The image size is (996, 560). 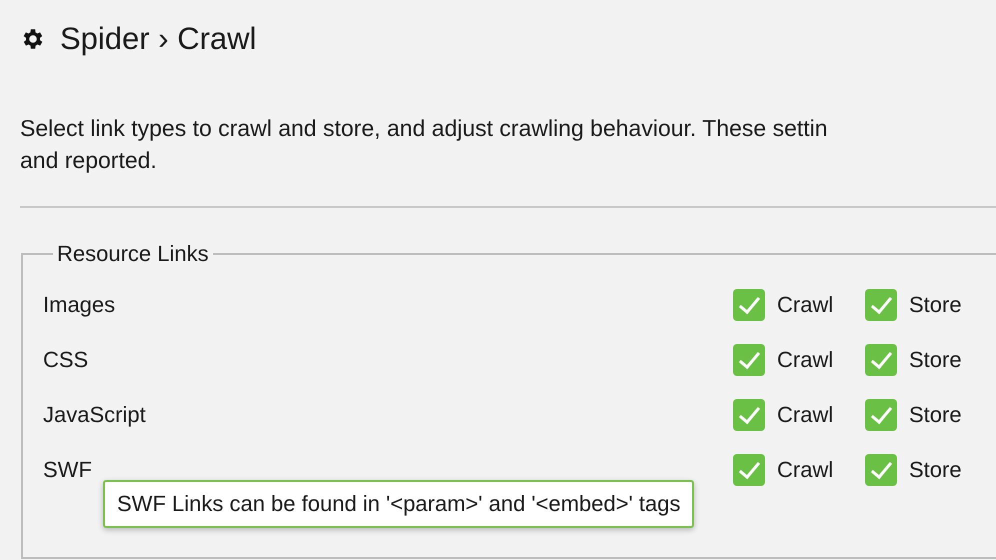 I want to click on row-label: Images, so click(x=79, y=305).